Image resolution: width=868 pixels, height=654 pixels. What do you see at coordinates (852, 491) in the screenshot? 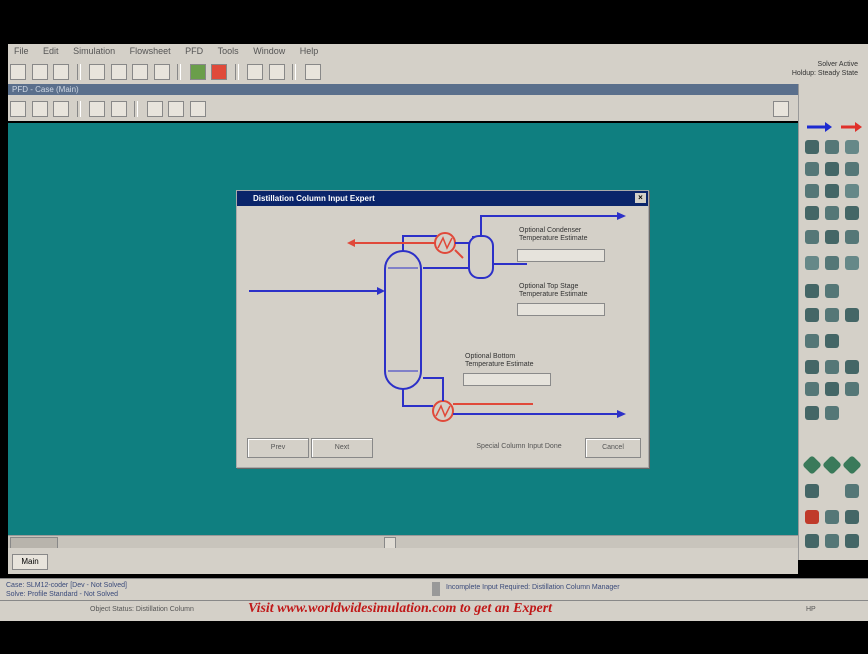
I see `parametric-icon` at bounding box center [852, 491].